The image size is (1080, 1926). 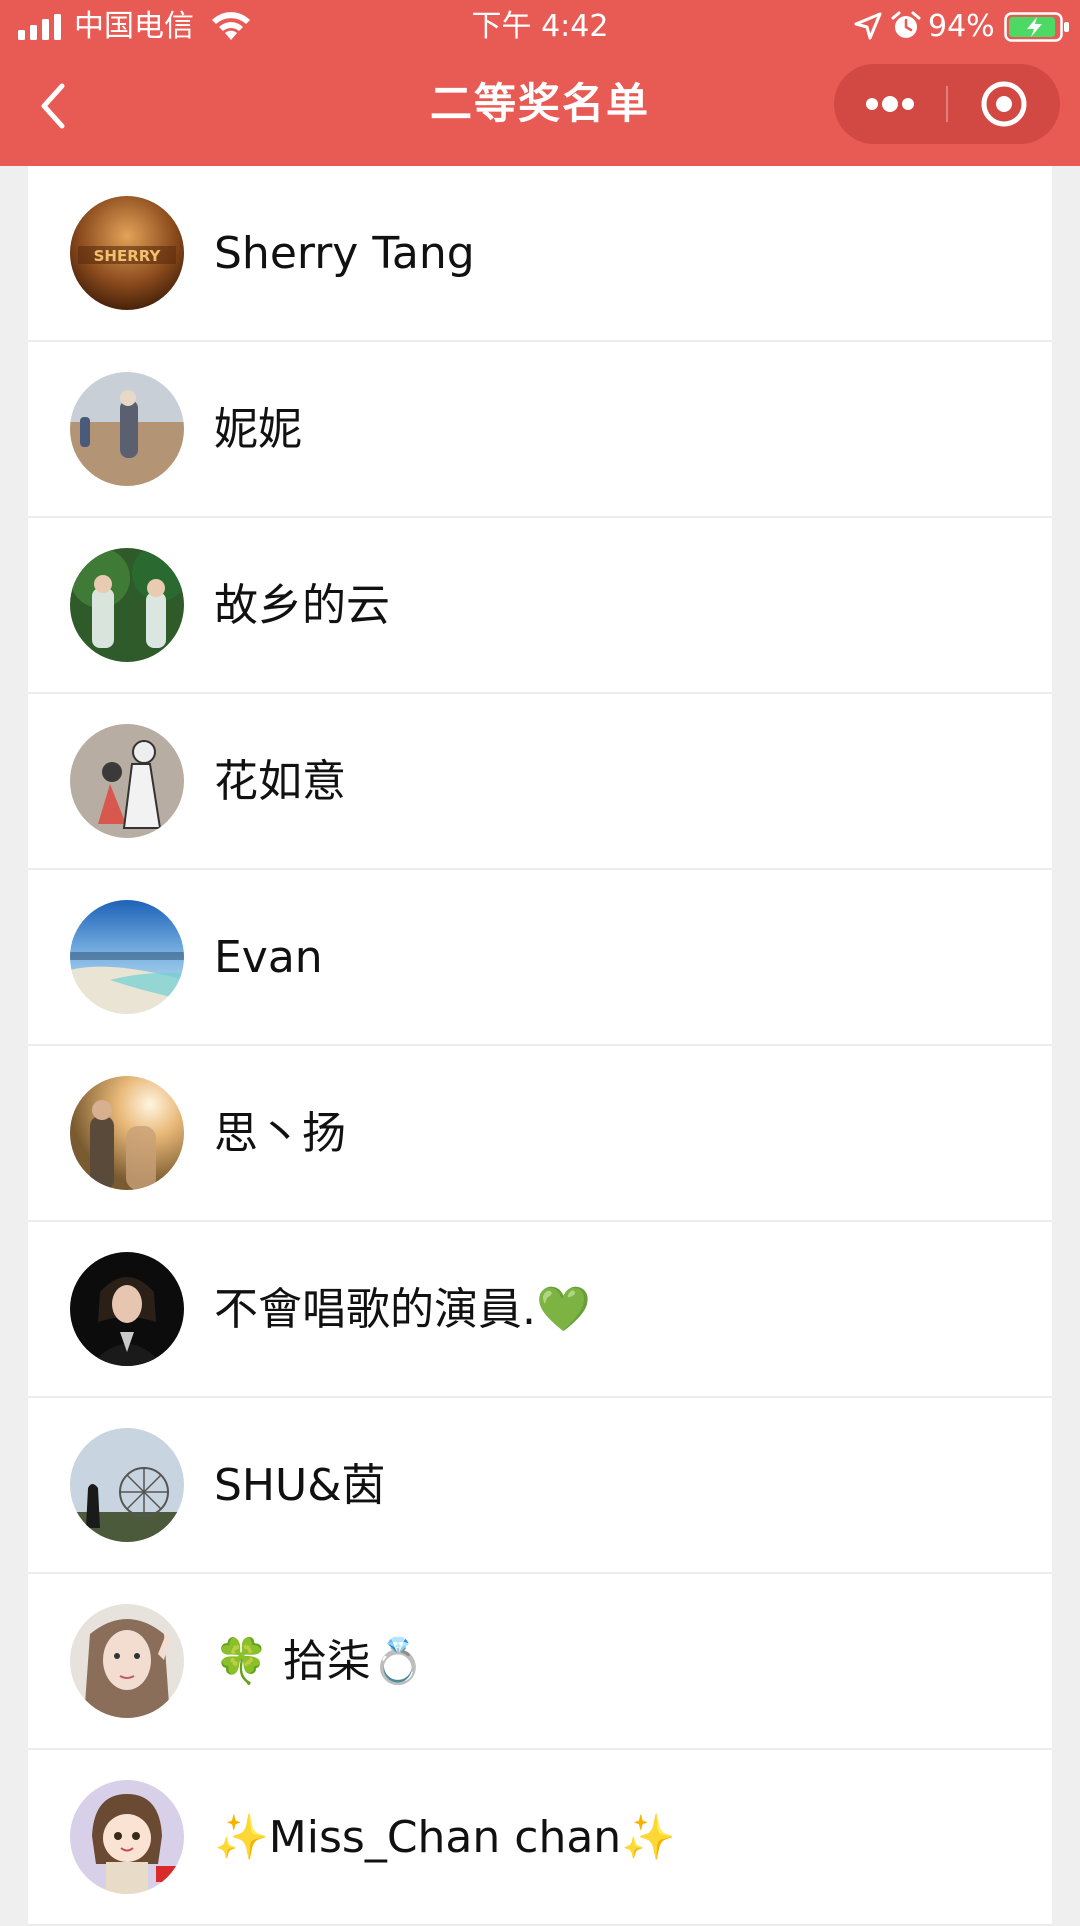 What do you see at coordinates (540, 1662) in the screenshot?
I see `list-item: 🍀 拾柒💍` at bounding box center [540, 1662].